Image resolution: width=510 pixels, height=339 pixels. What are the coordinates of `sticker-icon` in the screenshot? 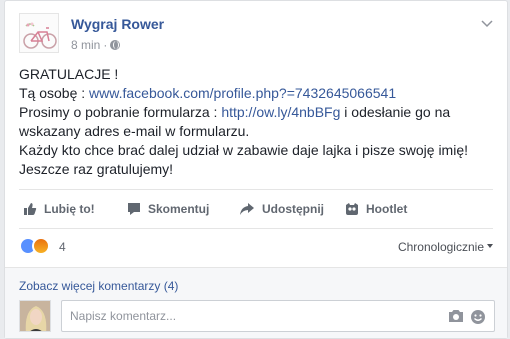 It's located at (478, 317).